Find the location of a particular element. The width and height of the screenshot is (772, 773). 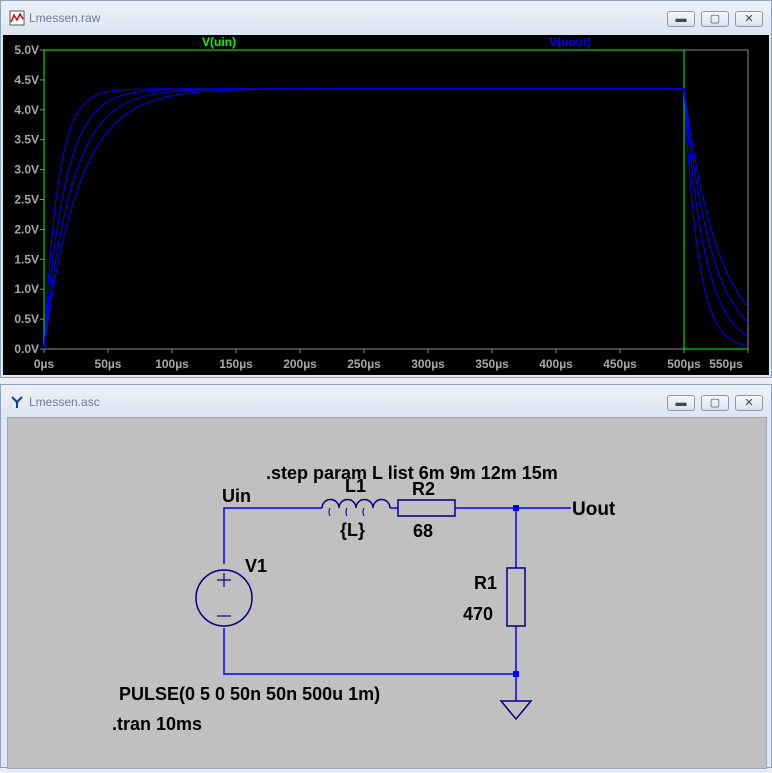

y-tick-label: 2.5V is located at coordinates (26, 200).